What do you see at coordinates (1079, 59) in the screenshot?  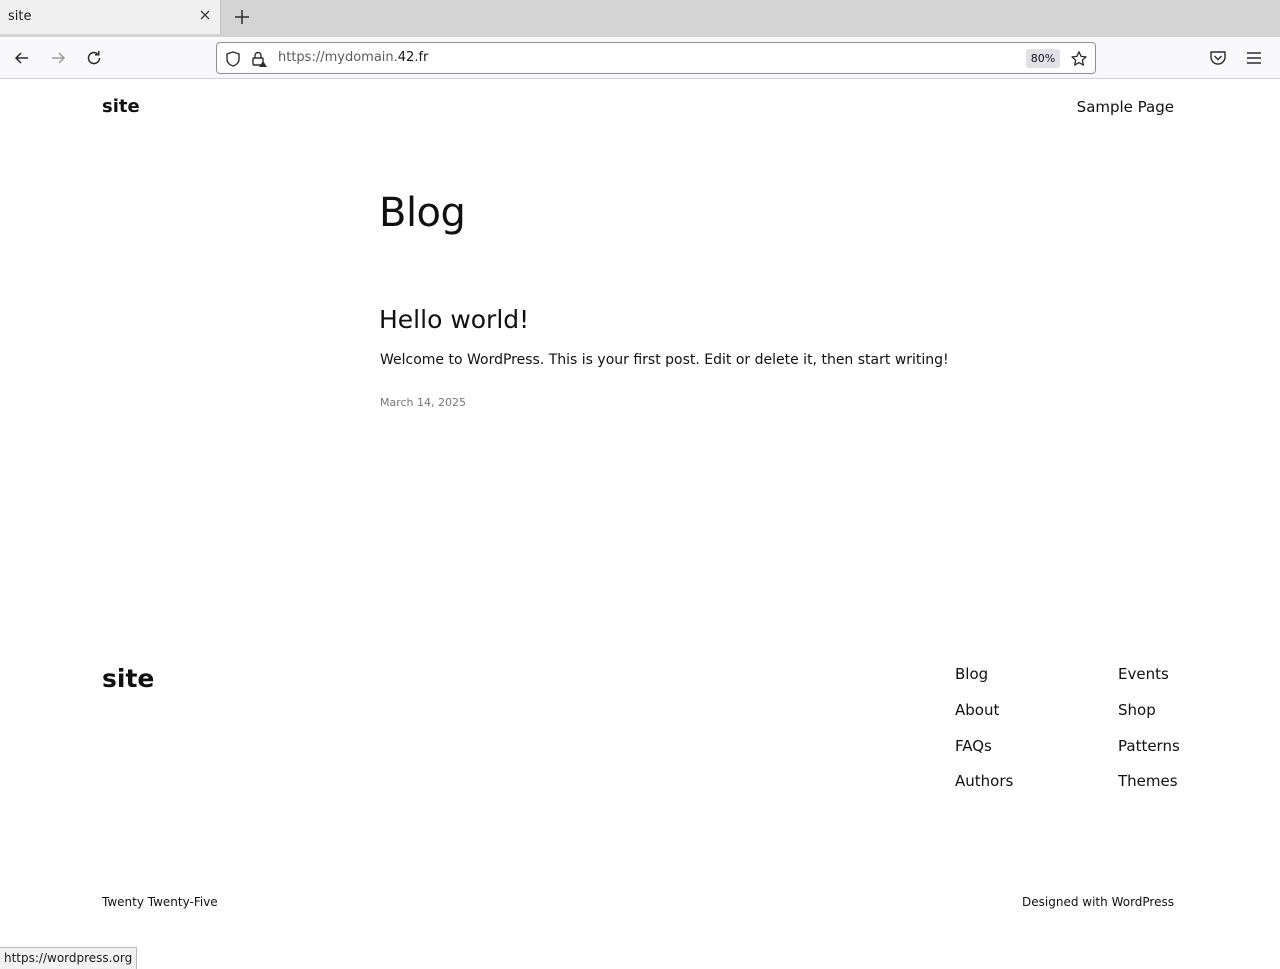 I see `bookmark-star-icon` at bounding box center [1079, 59].